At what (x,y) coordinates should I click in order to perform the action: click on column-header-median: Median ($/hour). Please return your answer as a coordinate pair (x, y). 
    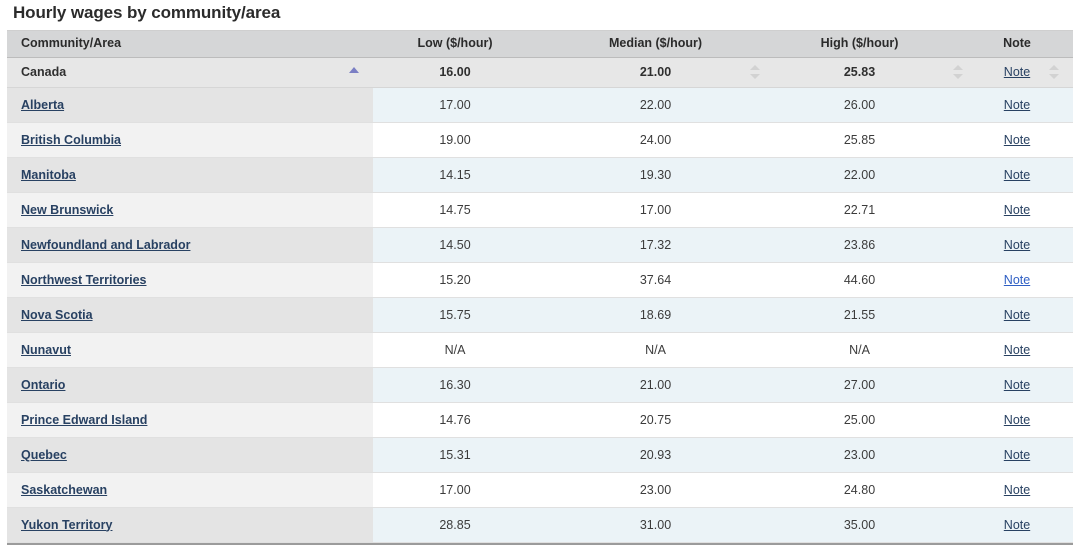
    Looking at the image, I should click on (671, 44).